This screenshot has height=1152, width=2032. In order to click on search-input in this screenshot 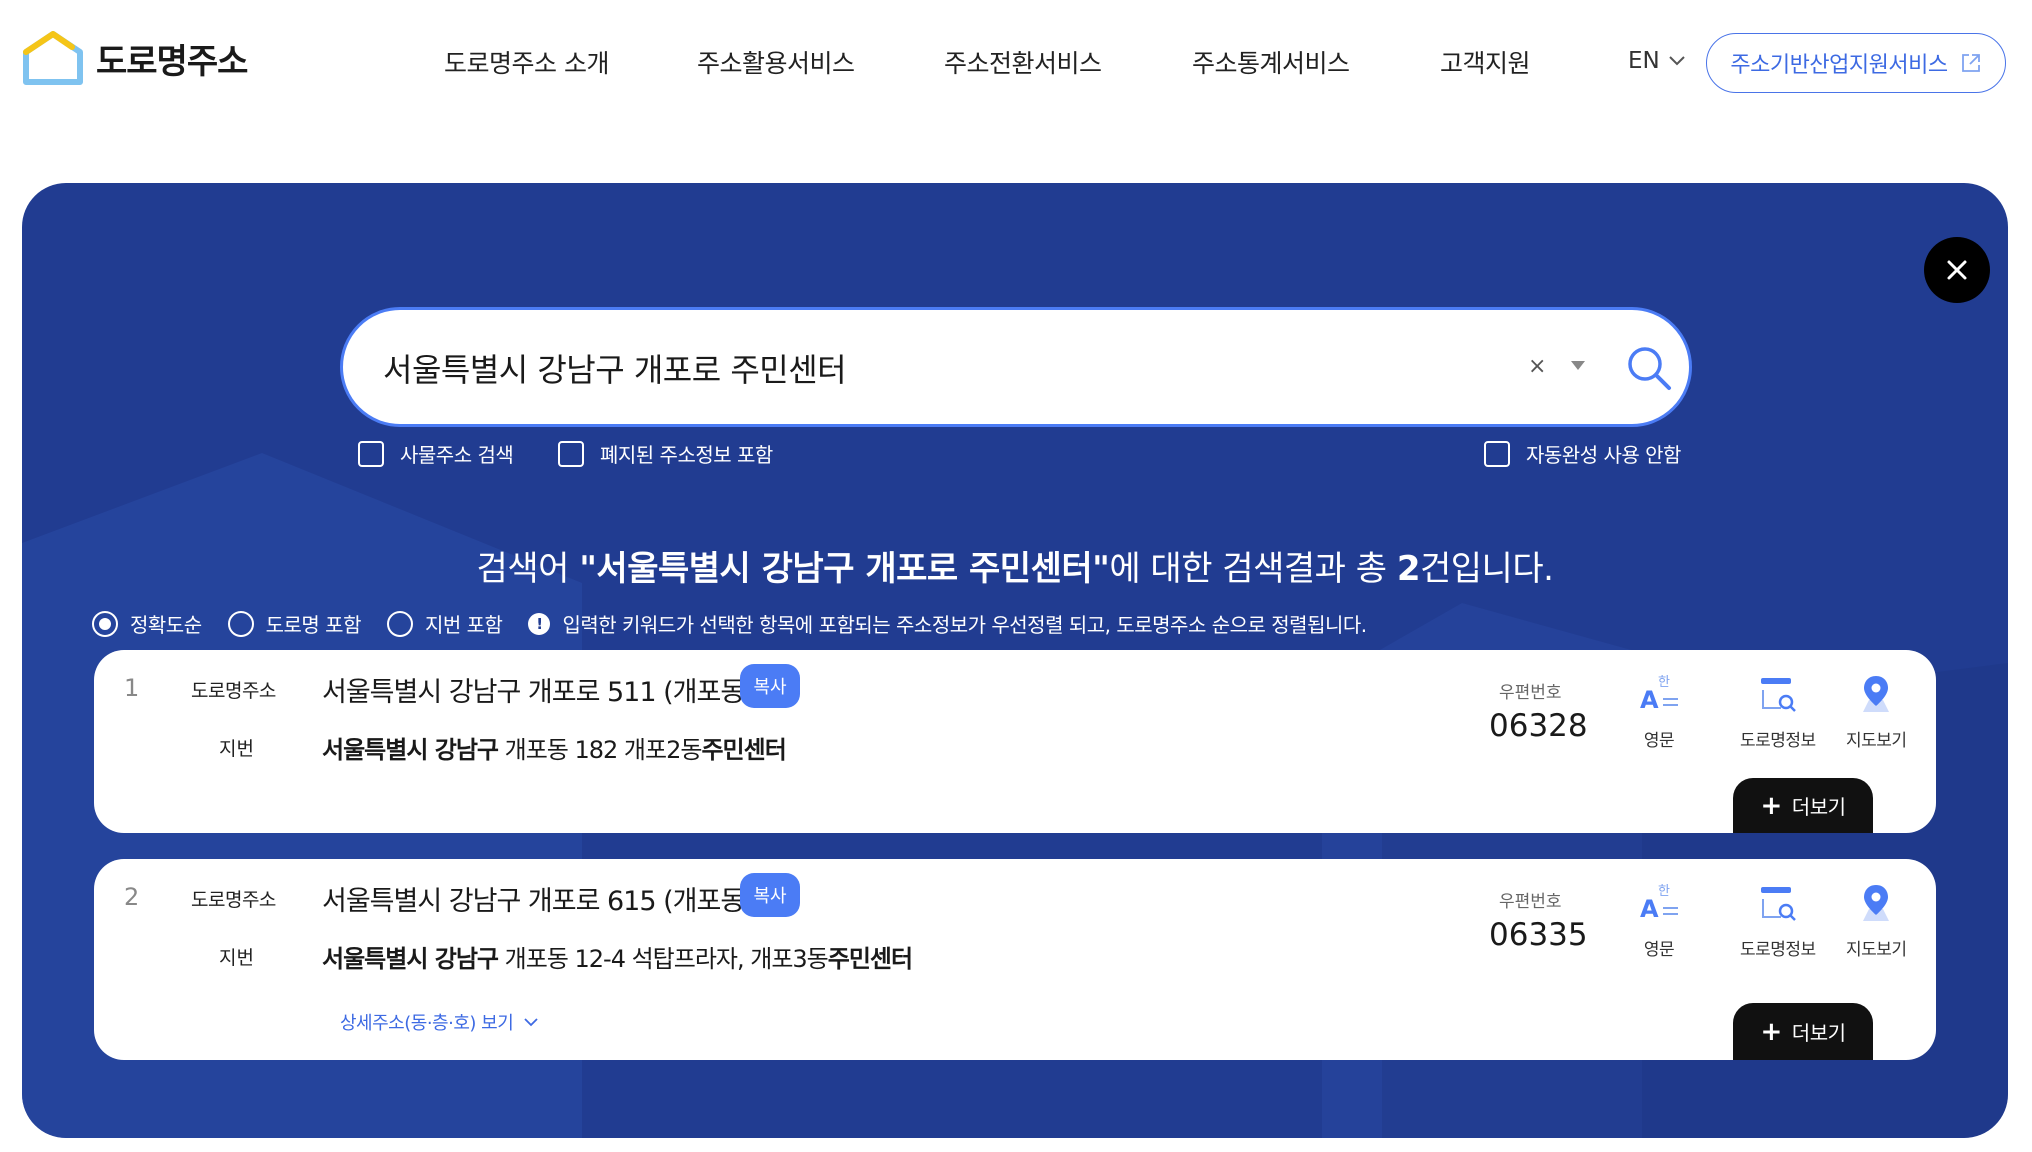, I will do `click(923, 368)`.